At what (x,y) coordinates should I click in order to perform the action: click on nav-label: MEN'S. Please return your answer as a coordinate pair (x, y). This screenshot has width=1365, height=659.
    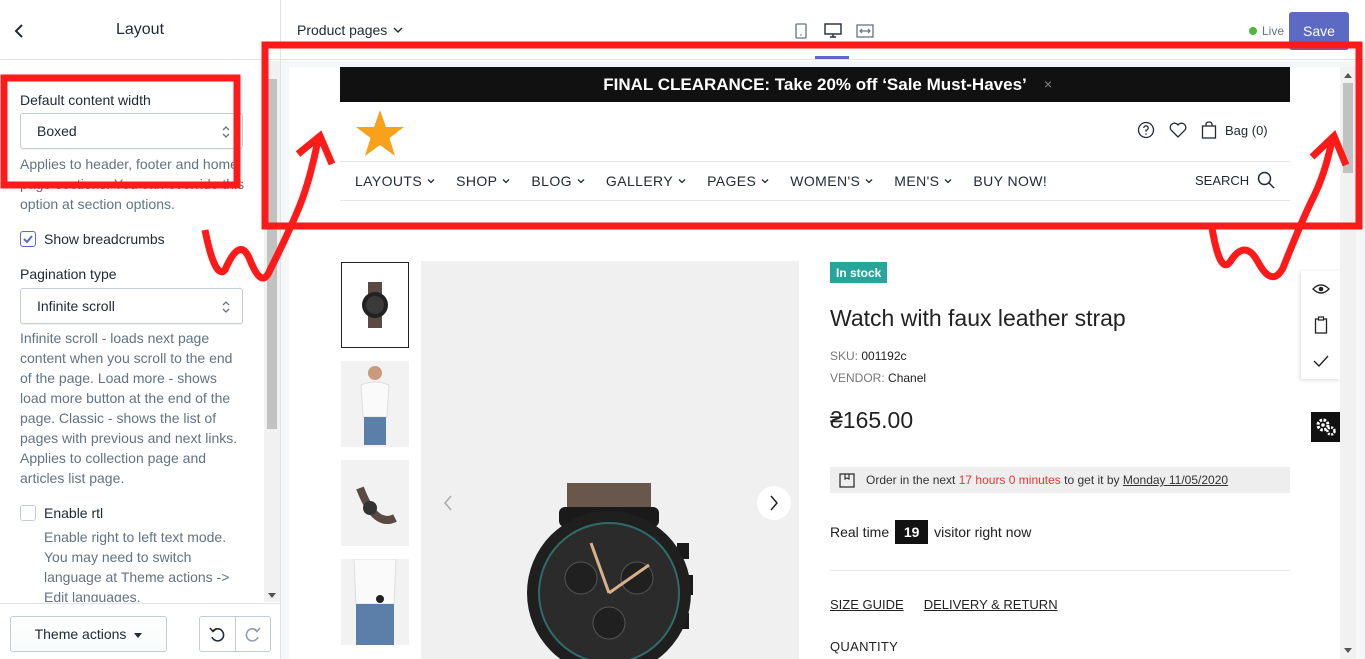
    Looking at the image, I should click on (917, 181).